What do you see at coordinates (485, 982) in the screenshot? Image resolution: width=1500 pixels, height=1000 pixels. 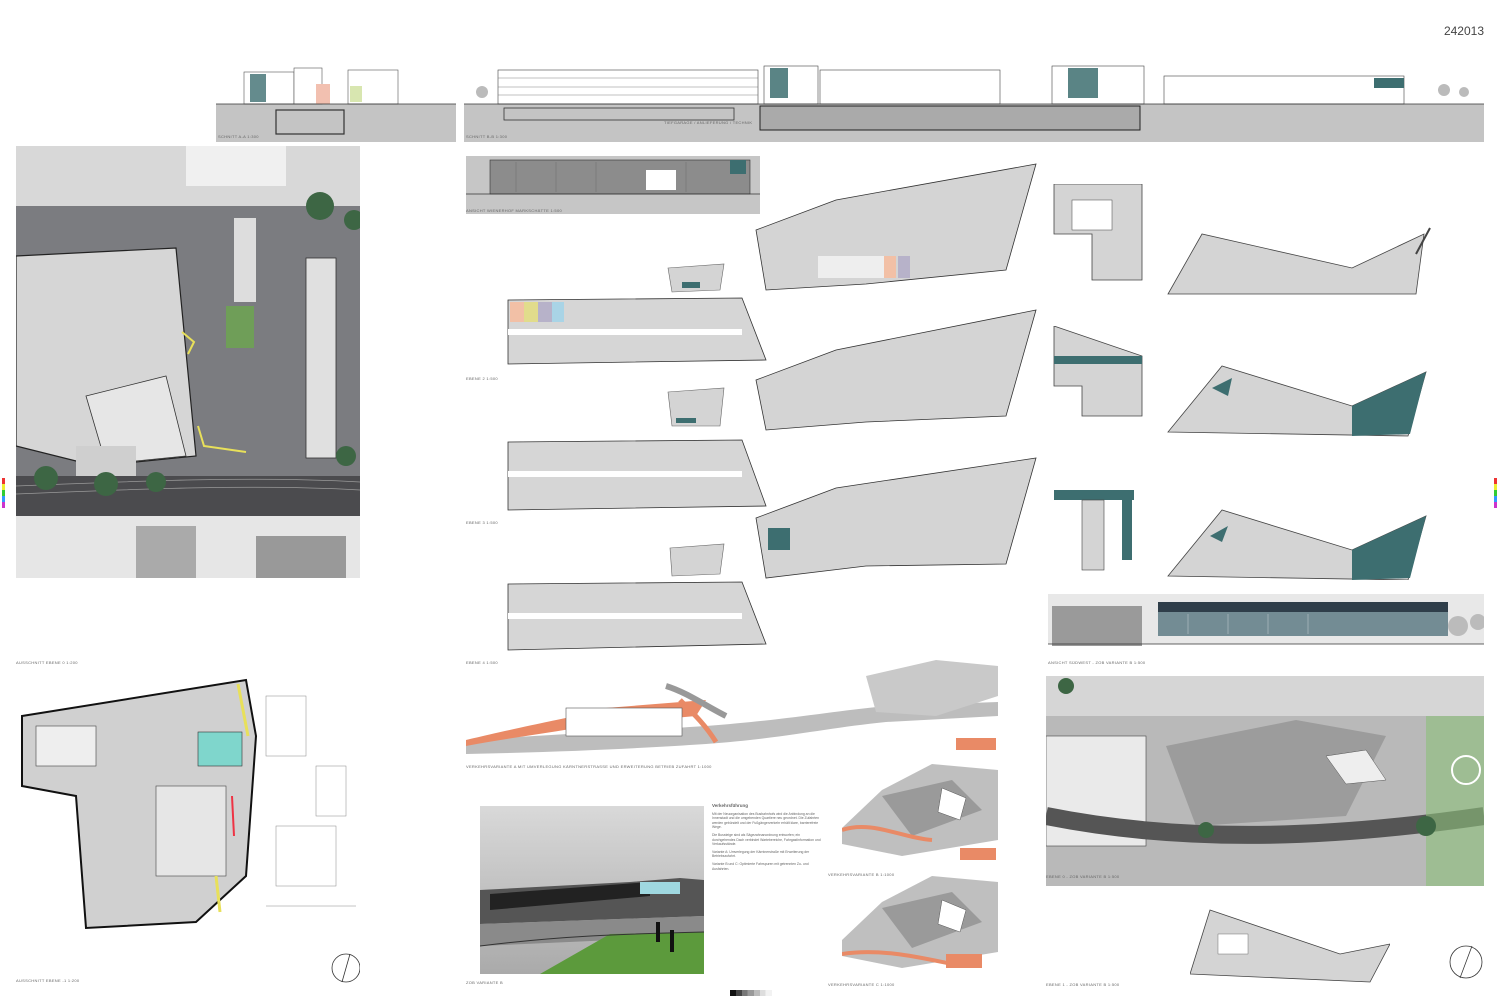 I see `caption-zob-b: ZOB VARIANTE B` at bounding box center [485, 982].